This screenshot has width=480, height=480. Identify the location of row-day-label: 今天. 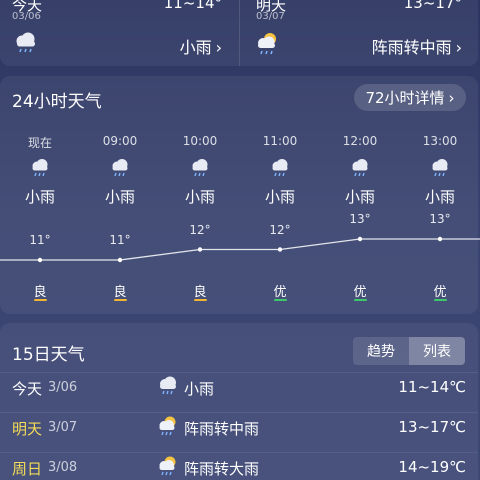
(27, 389).